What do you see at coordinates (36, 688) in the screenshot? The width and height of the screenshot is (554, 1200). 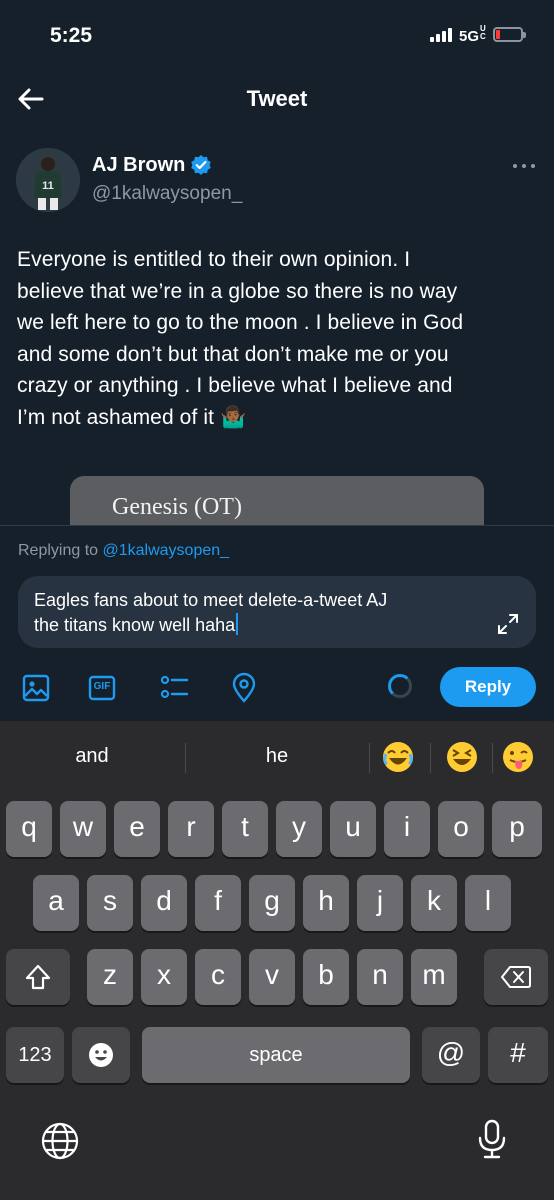 I see `image-icon` at bounding box center [36, 688].